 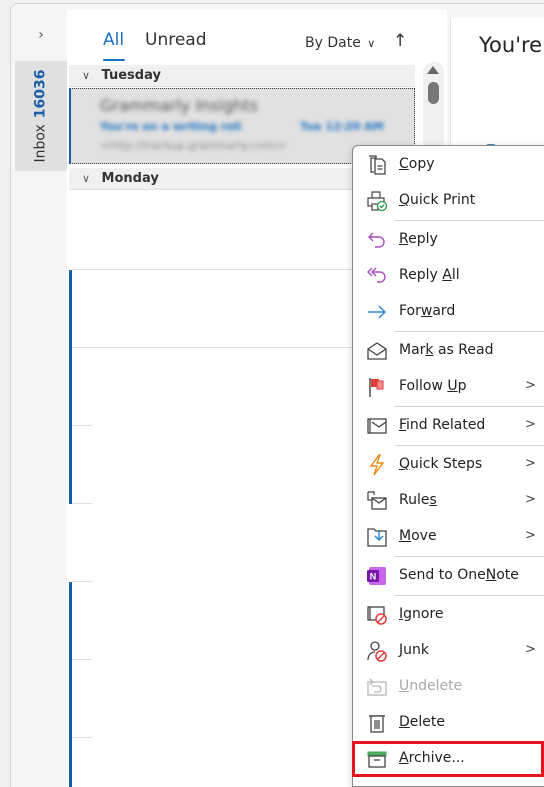 I want to click on menu-item-label: Rules, so click(x=418, y=500).